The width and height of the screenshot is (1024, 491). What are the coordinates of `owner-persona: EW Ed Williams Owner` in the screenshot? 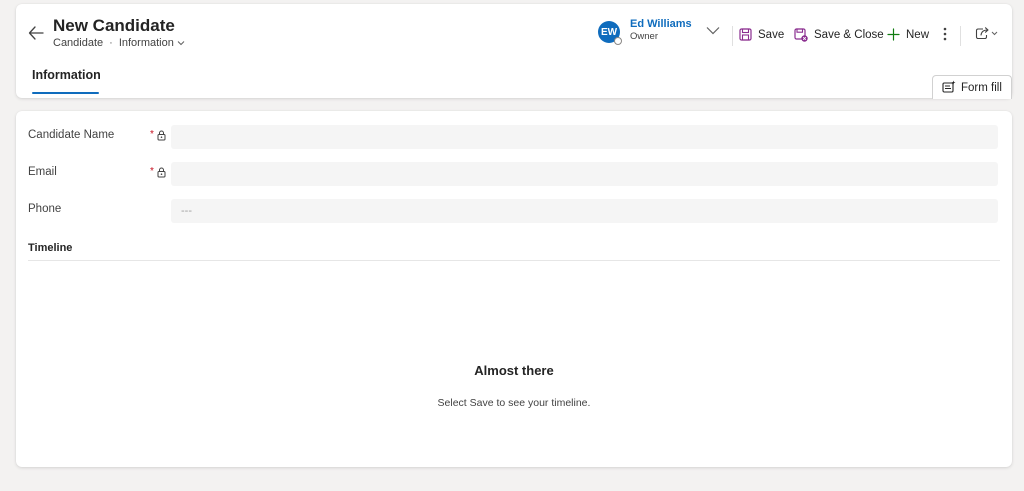 It's located at (645, 31).